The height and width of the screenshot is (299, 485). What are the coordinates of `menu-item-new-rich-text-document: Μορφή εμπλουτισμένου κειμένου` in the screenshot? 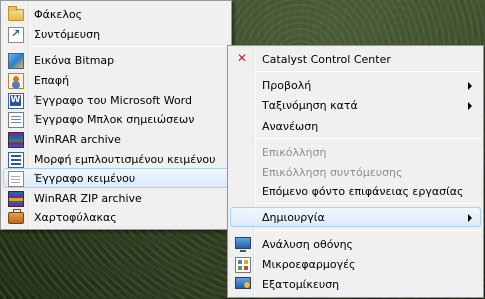 It's located at (116, 159).